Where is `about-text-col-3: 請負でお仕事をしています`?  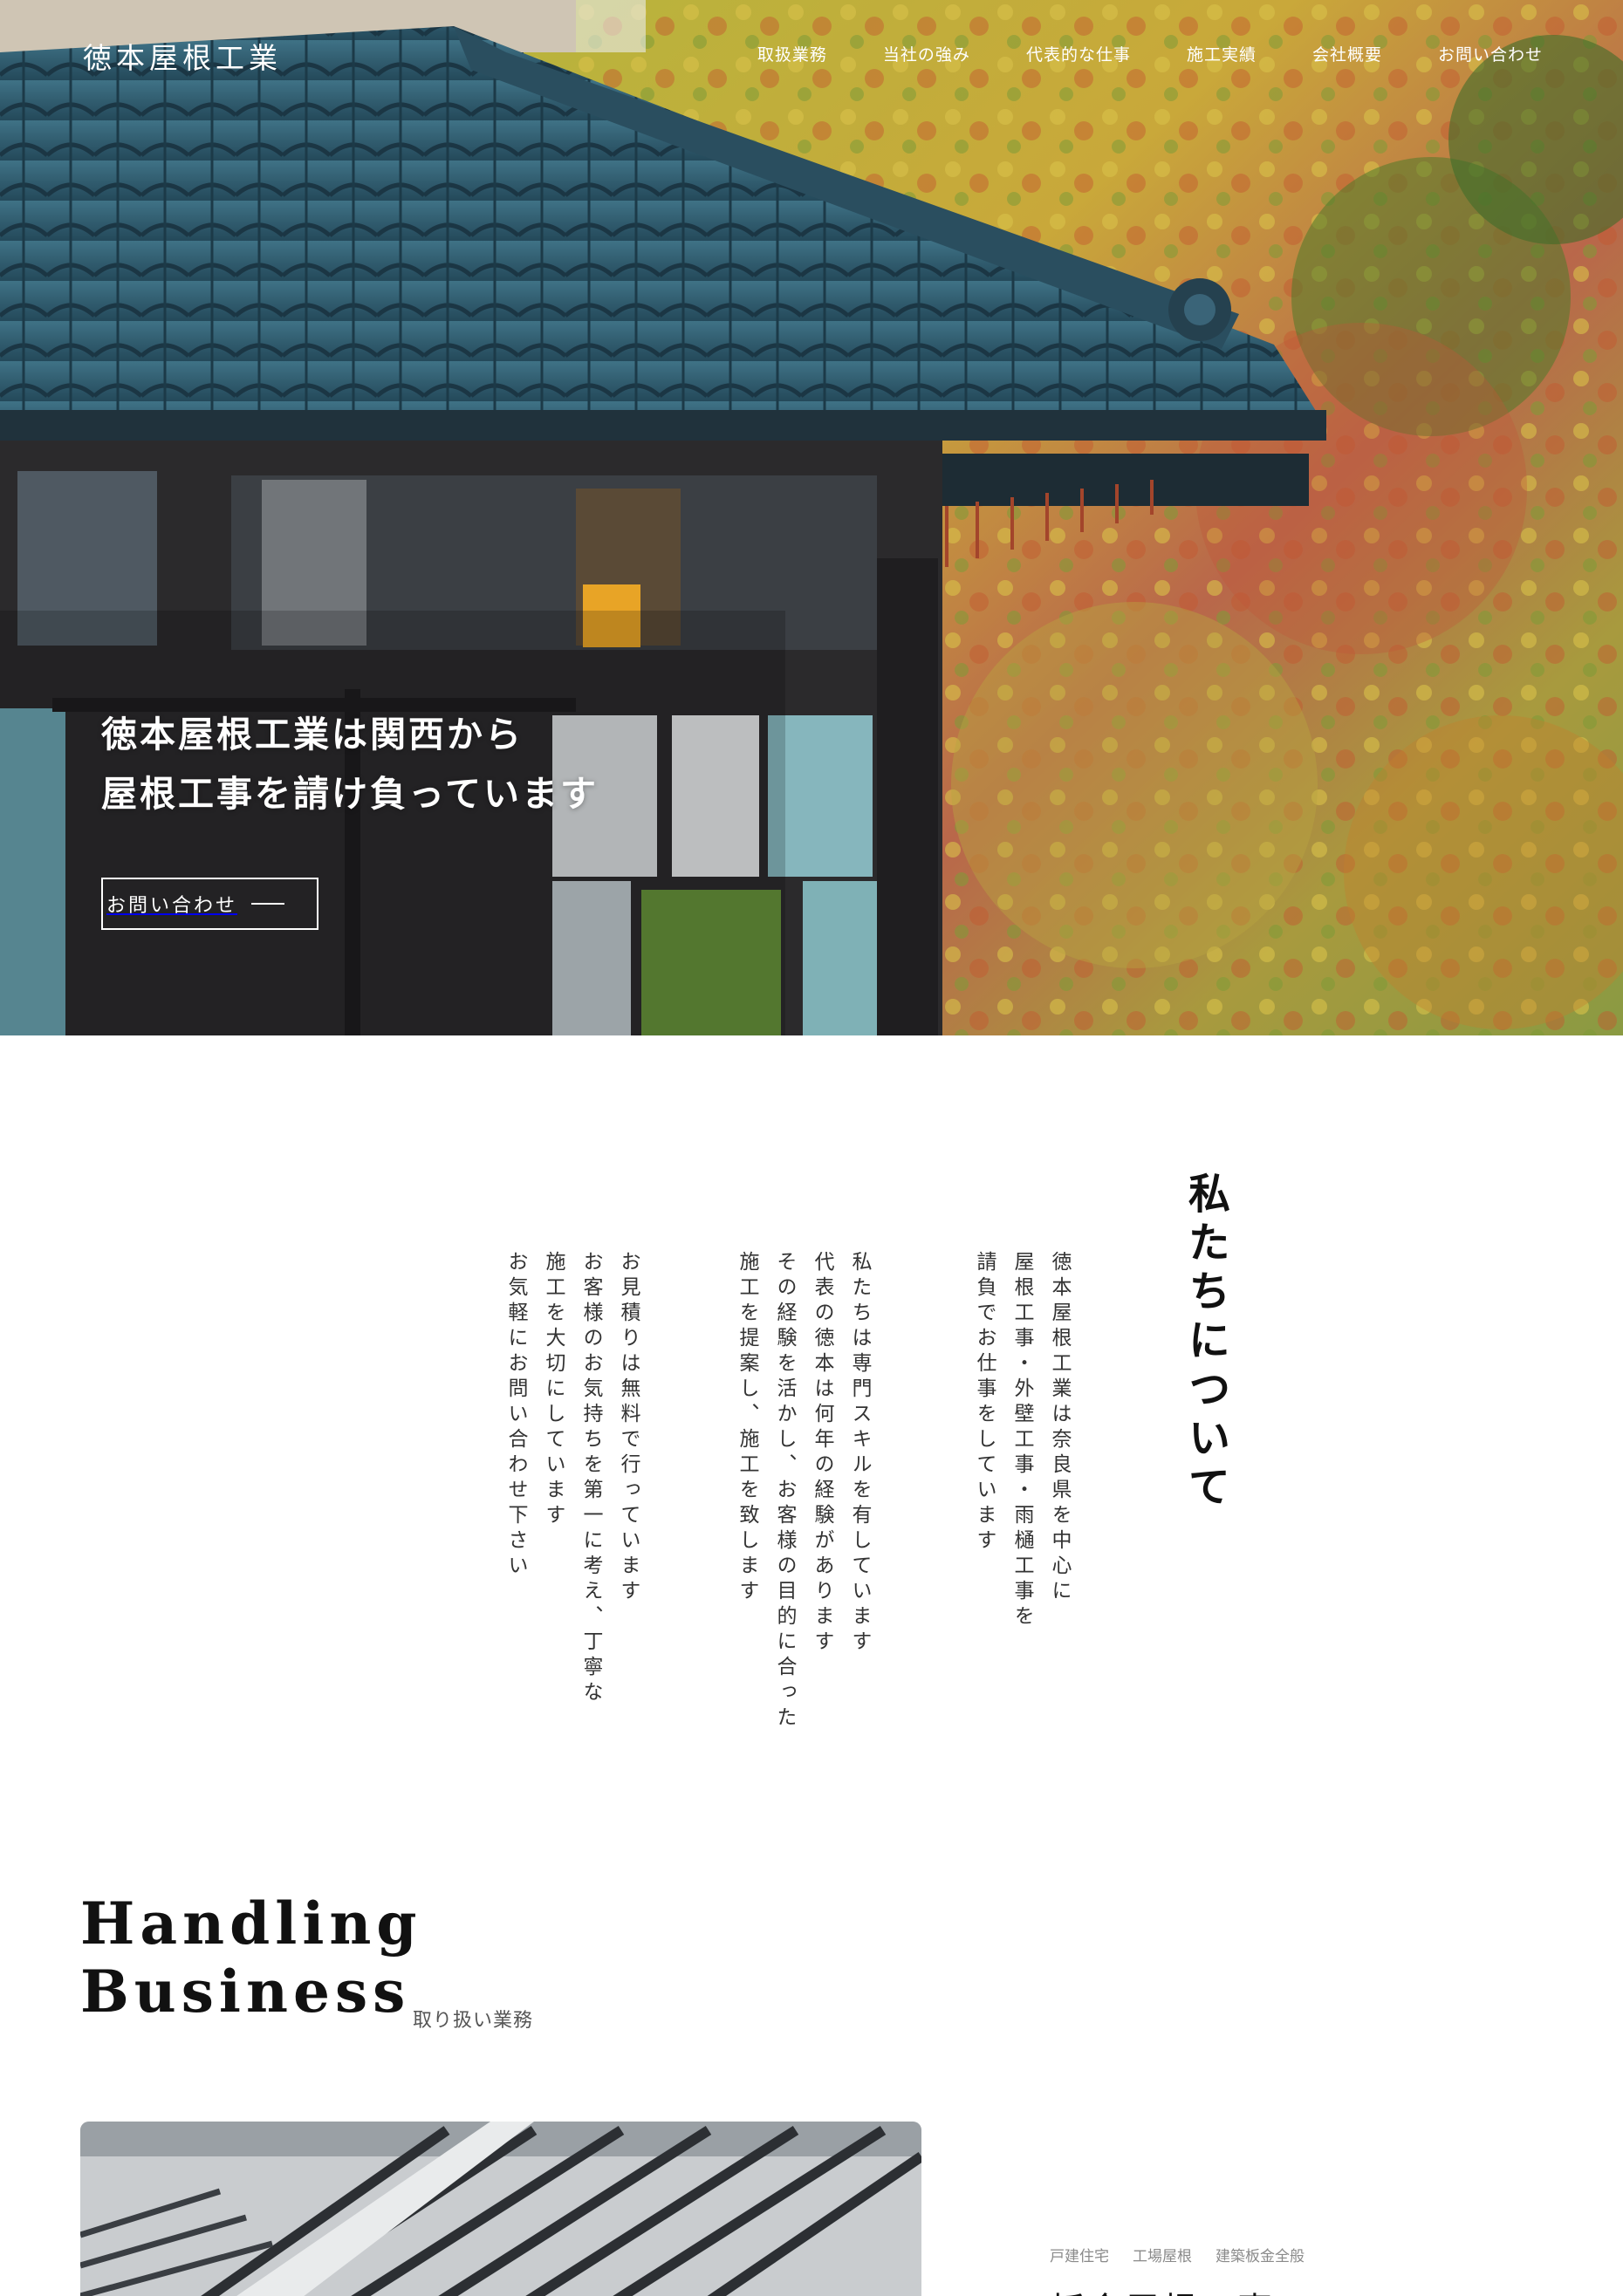 about-text-col-3: 請負でお仕事をしています is located at coordinates (984, 1403).